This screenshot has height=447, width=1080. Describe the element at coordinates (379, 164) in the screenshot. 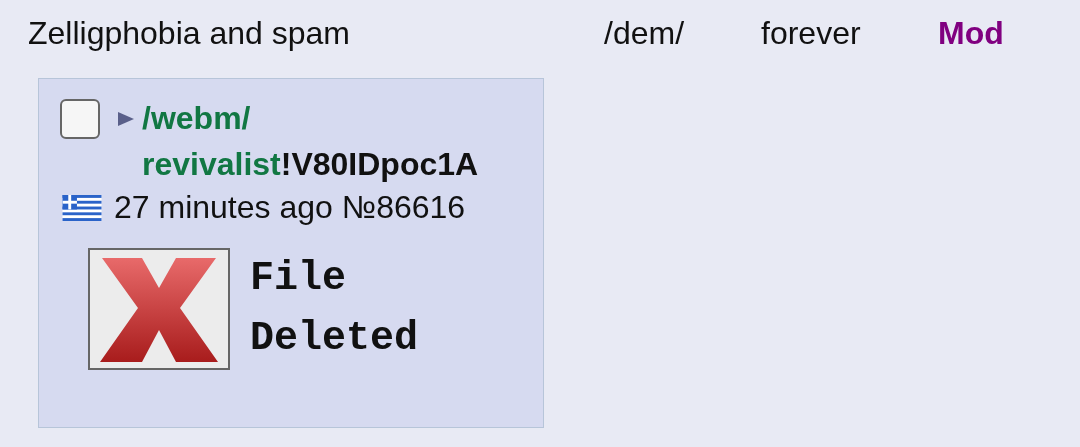

I see `tripcode: !V80IDpoc1A` at that location.